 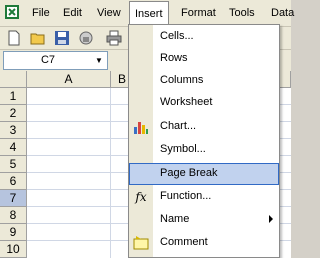 What do you see at coordinates (13, 147) in the screenshot?
I see `row-header: 4` at bounding box center [13, 147].